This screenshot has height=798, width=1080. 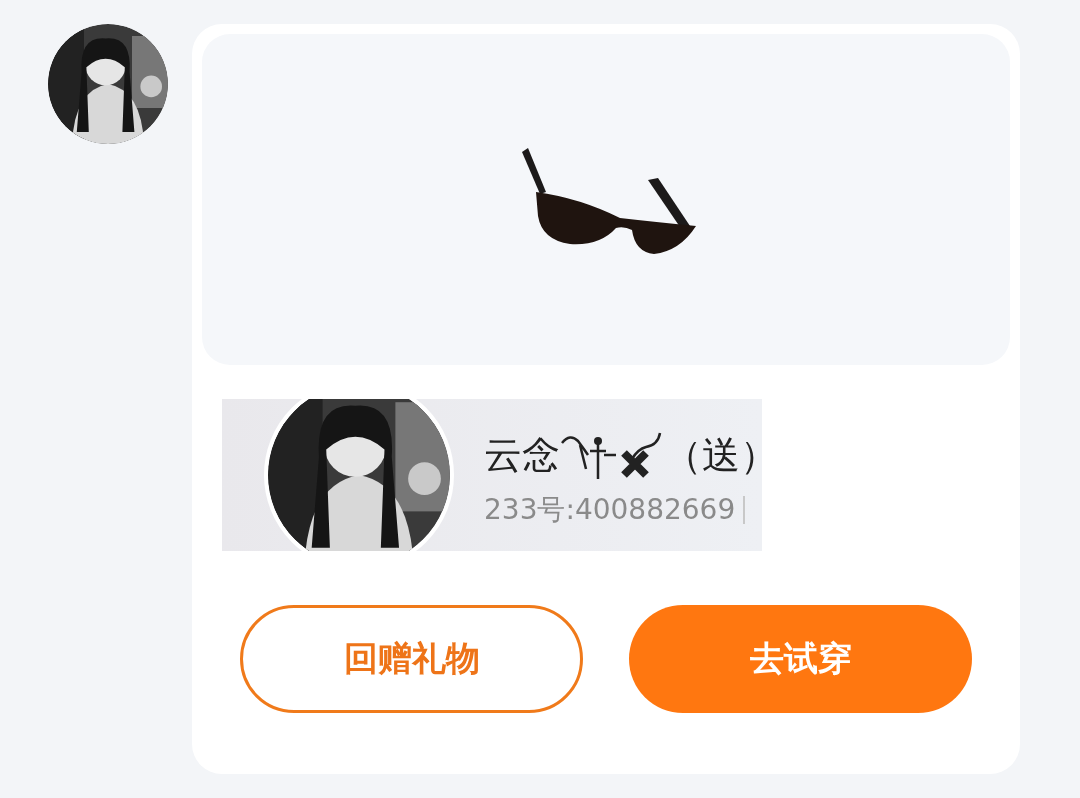 What do you see at coordinates (713, 455) in the screenshot?
I see `gift-label: （送）` at bounding box center [713, 455].